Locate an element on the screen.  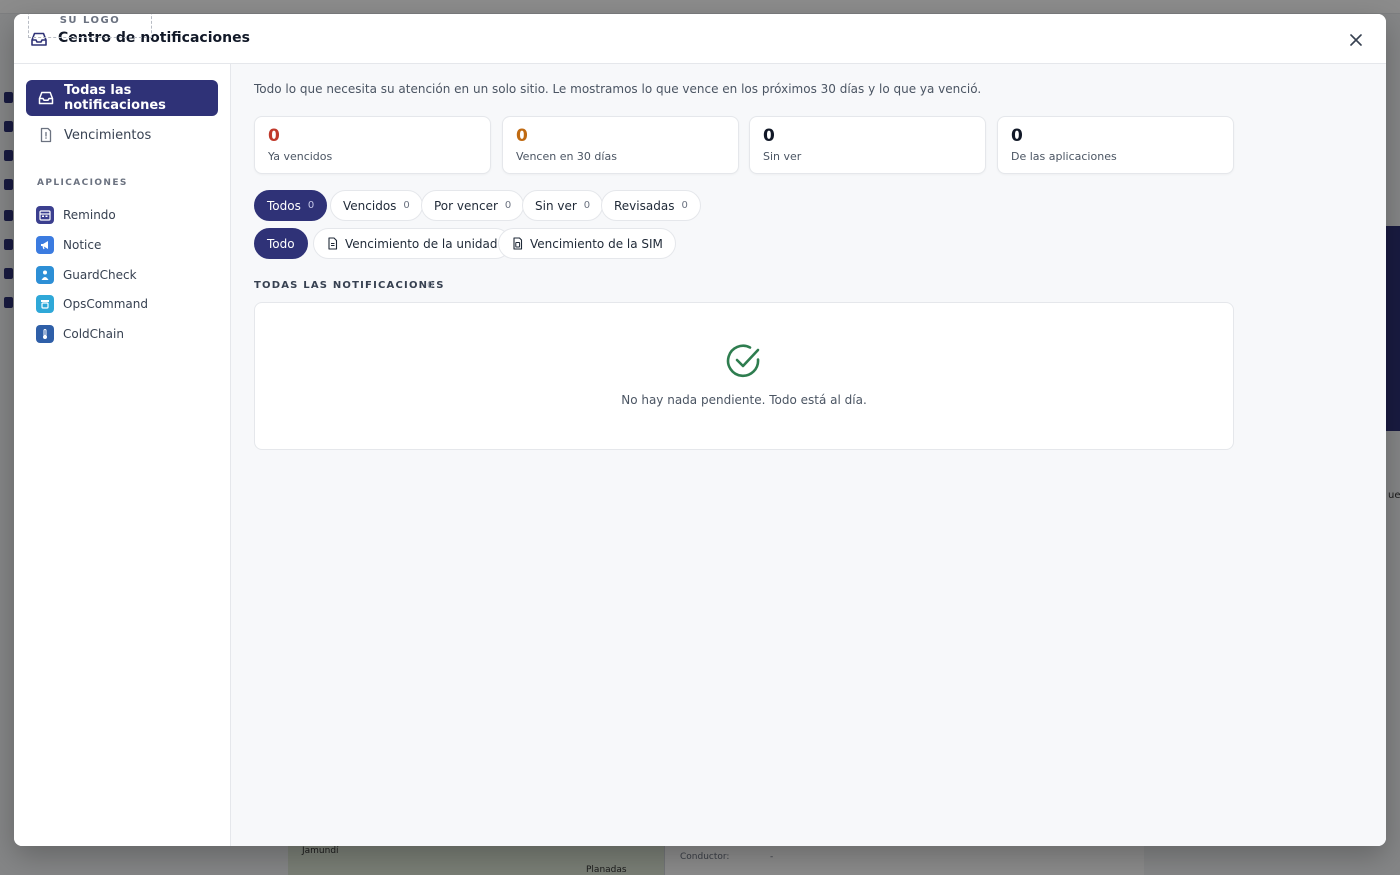
apps-section-label: APLICACIONES is located at coordinates (82, 183).